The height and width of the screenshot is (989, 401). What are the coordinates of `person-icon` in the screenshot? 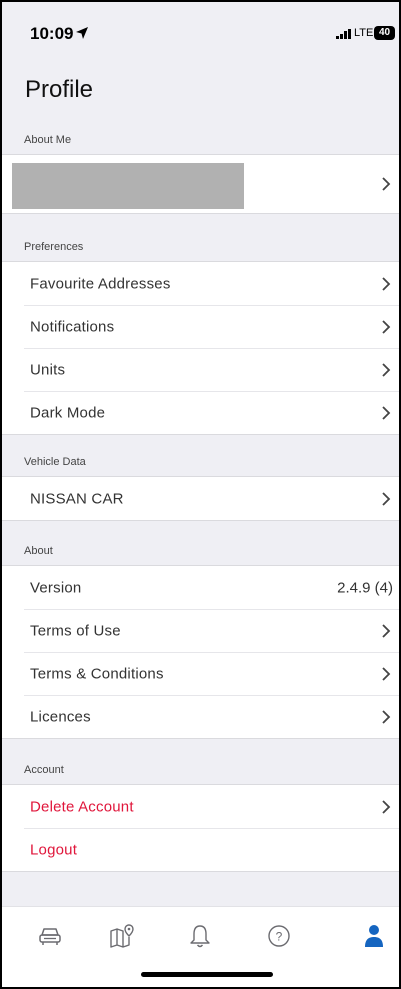 It's located at (374, 936).